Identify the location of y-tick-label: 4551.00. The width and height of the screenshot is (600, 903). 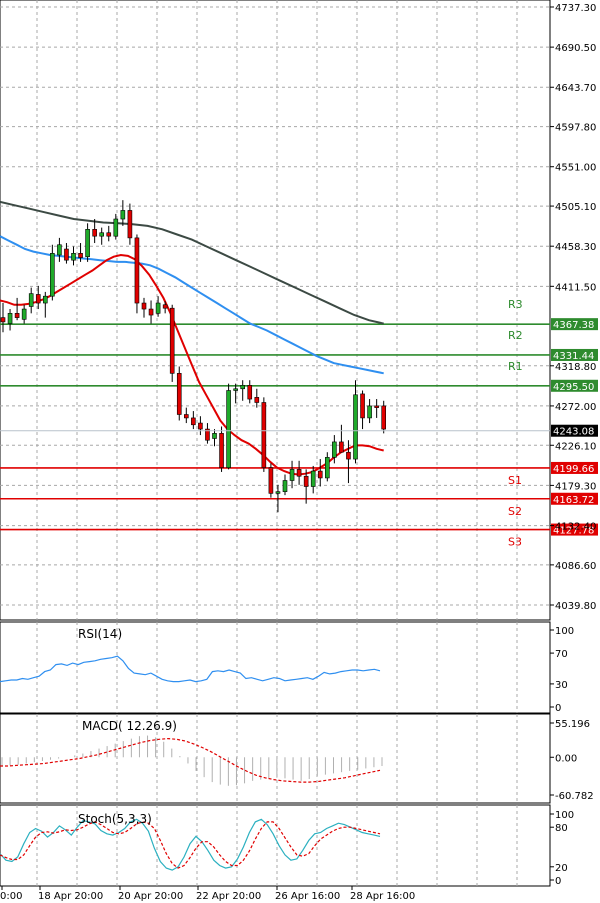
(575, 168).